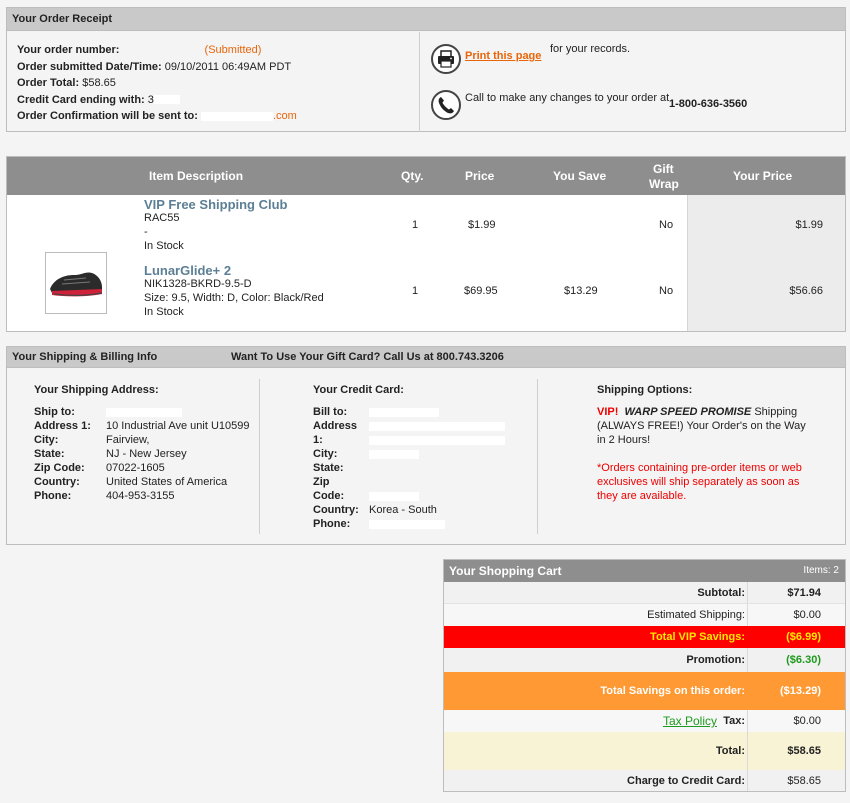 The image size is (850, 803). I want to click on submitted-label: Order submitted Date/Time:, so click(89, 66).